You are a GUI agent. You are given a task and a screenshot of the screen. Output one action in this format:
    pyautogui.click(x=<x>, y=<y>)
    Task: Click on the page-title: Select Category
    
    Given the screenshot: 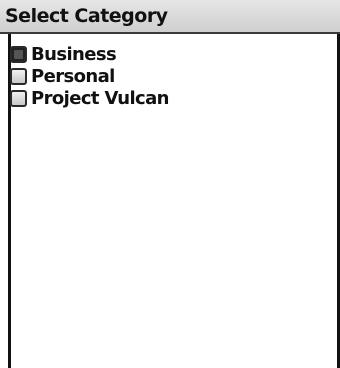 What is the action you would take?
    pyautogui.click(x=86, y=16)
    